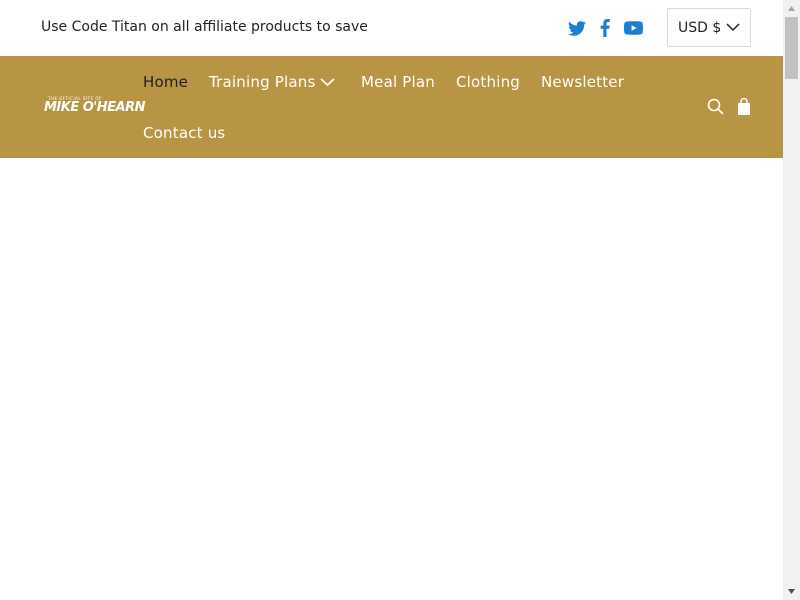 The width and height of the screenshot is (800, 600). What do you see at coordinates (791, 8) in the screenshot?
I see `scroll-up-arrow-icon` at bounding box center [791, 8].